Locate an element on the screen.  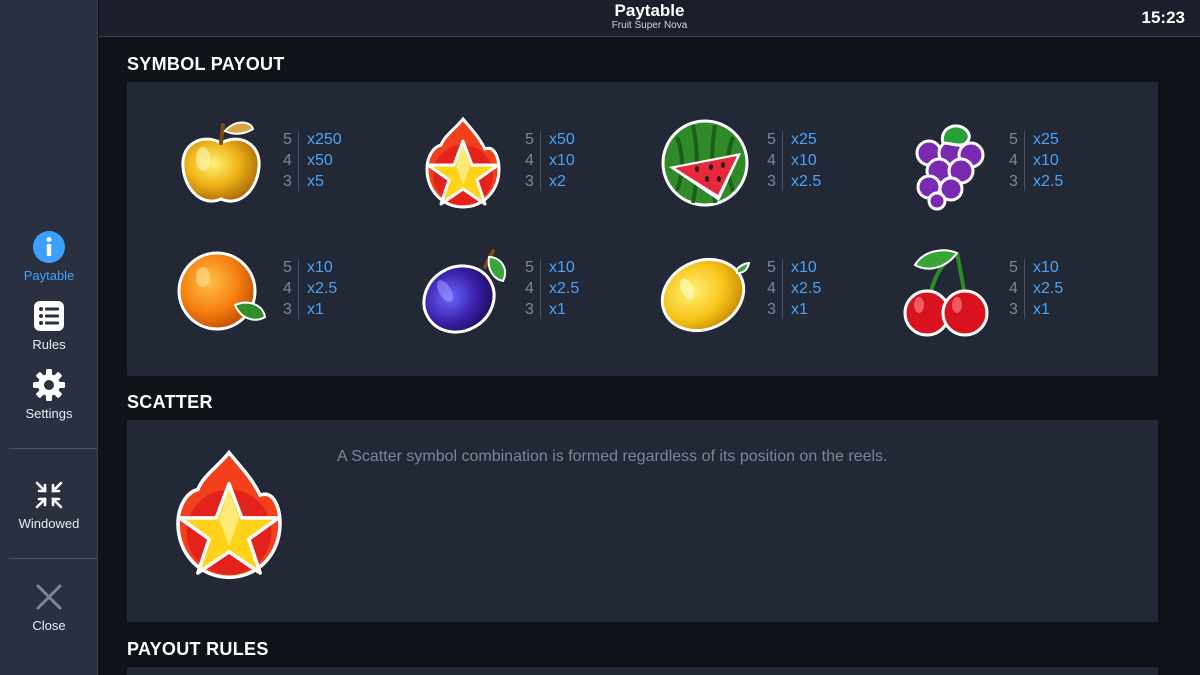
cherries-icon is located at coordinates (946, 293).